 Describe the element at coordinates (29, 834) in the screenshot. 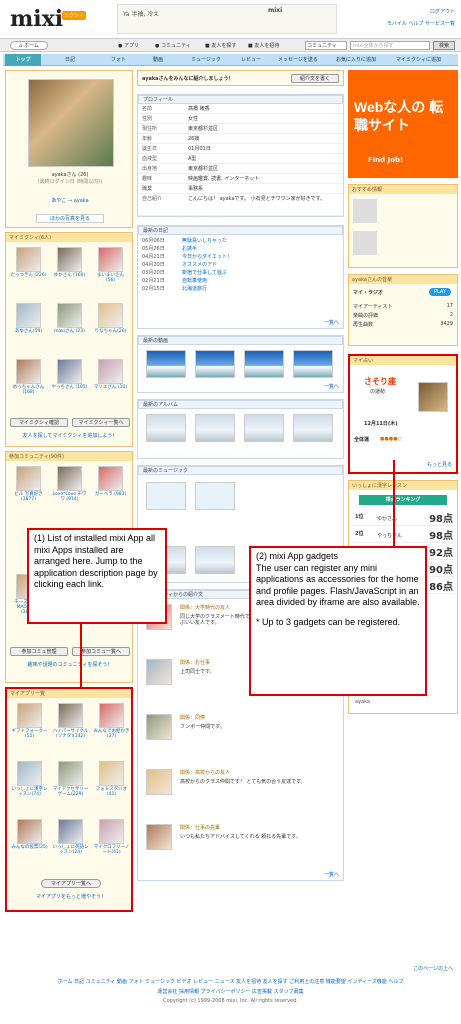

I see `app-item: みんなの投票(25)` at that location.